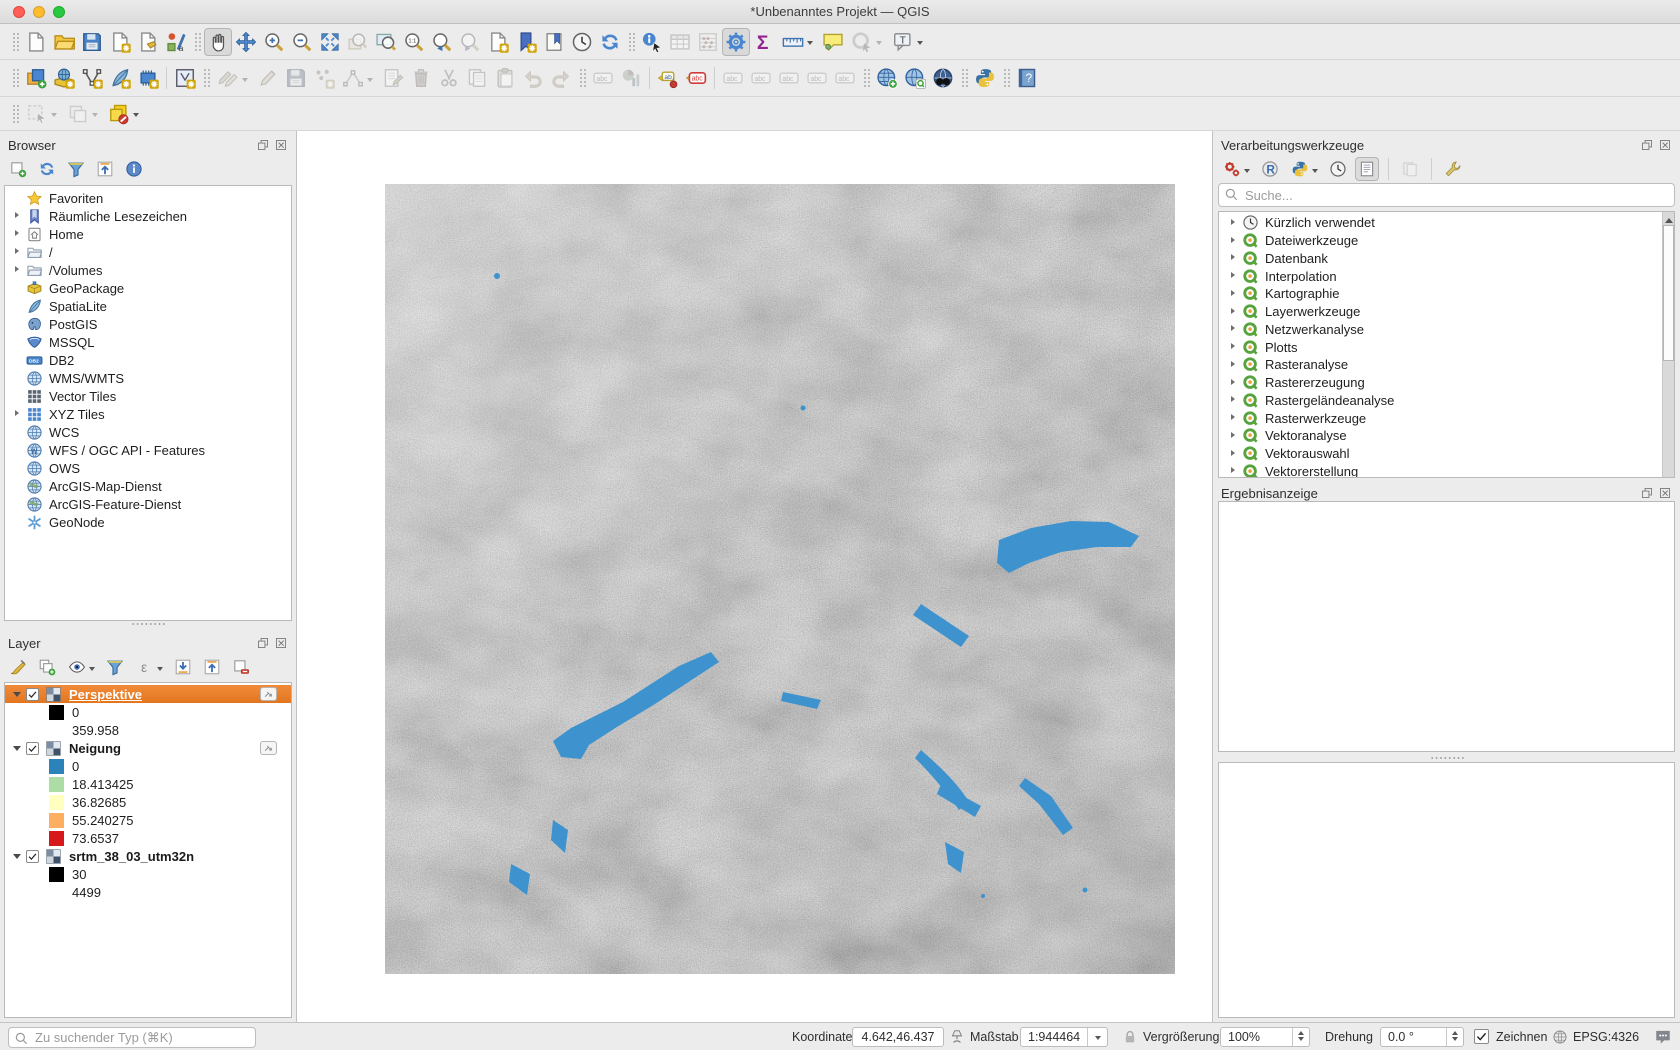 The height and width of the screenshot is (1050, 1680). What do you see at coordinates (148, 856) in the screenshot?
I see `layer-srtm: srtm_38_03_utm32n` at bounding box center [148, 856].